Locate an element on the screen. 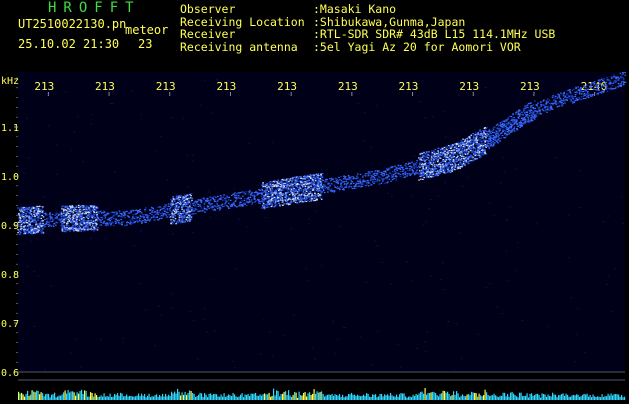 The height and width of the screenshot is (404, 629). x-tick-label: 213 is located at coordinates (530, 86).